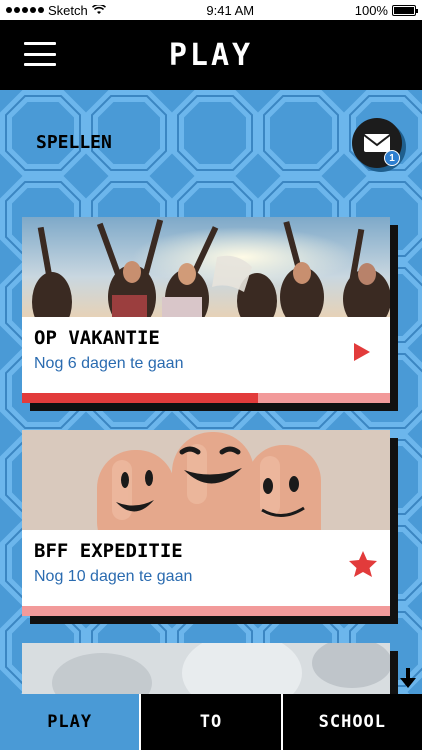 The image size is (422, 750). Describe the element at coordinates (108, 551) in the screenshot. I see `card-title: BFF EXPEDITIE` at that location.